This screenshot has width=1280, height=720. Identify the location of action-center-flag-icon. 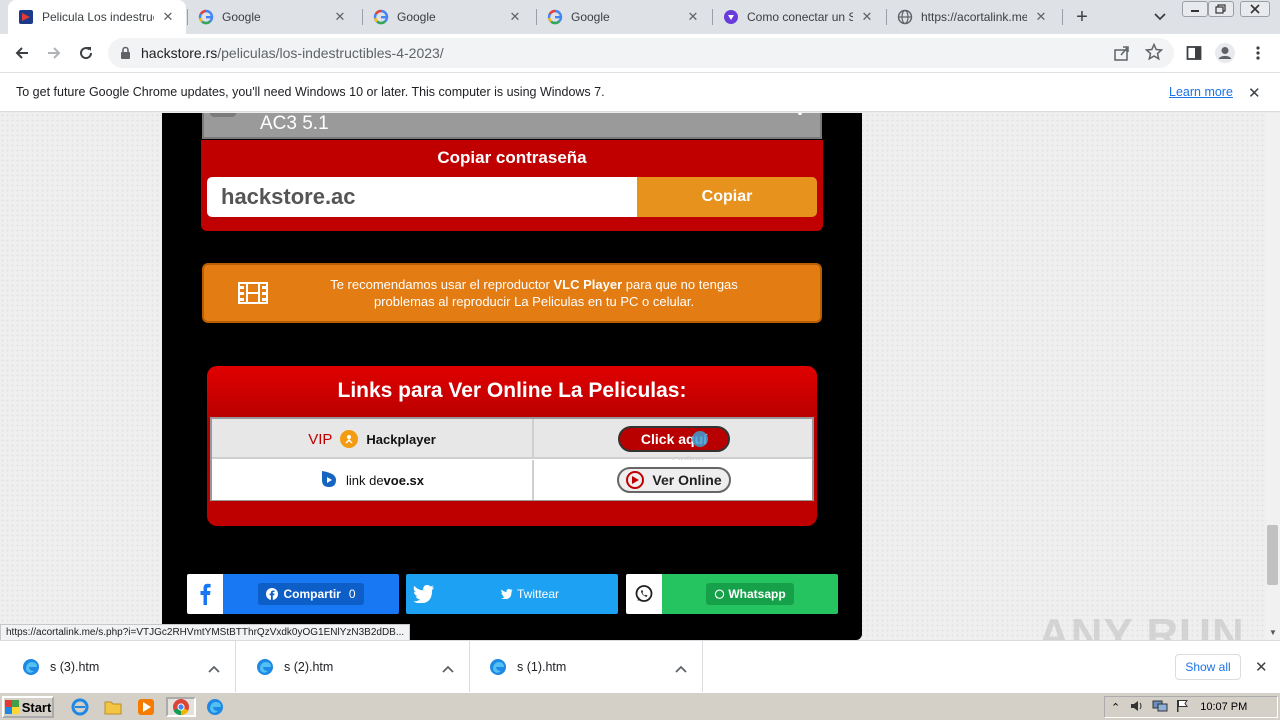
(1182, 707).